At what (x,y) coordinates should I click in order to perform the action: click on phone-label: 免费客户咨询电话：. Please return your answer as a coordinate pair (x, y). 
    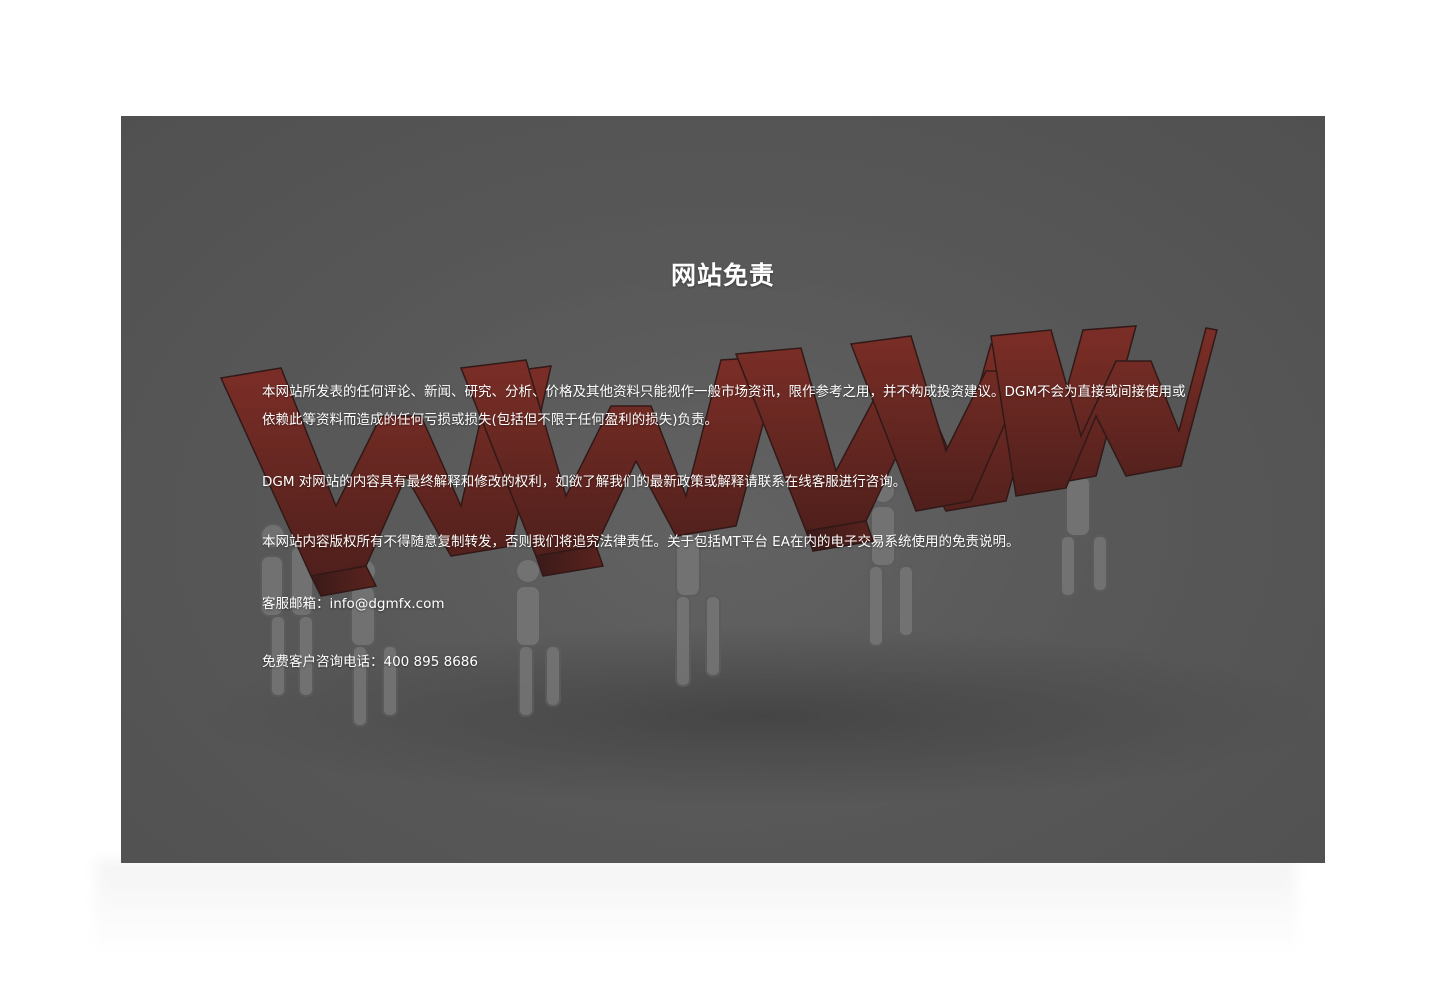
    Looking at the image, I should click on (323, 662).